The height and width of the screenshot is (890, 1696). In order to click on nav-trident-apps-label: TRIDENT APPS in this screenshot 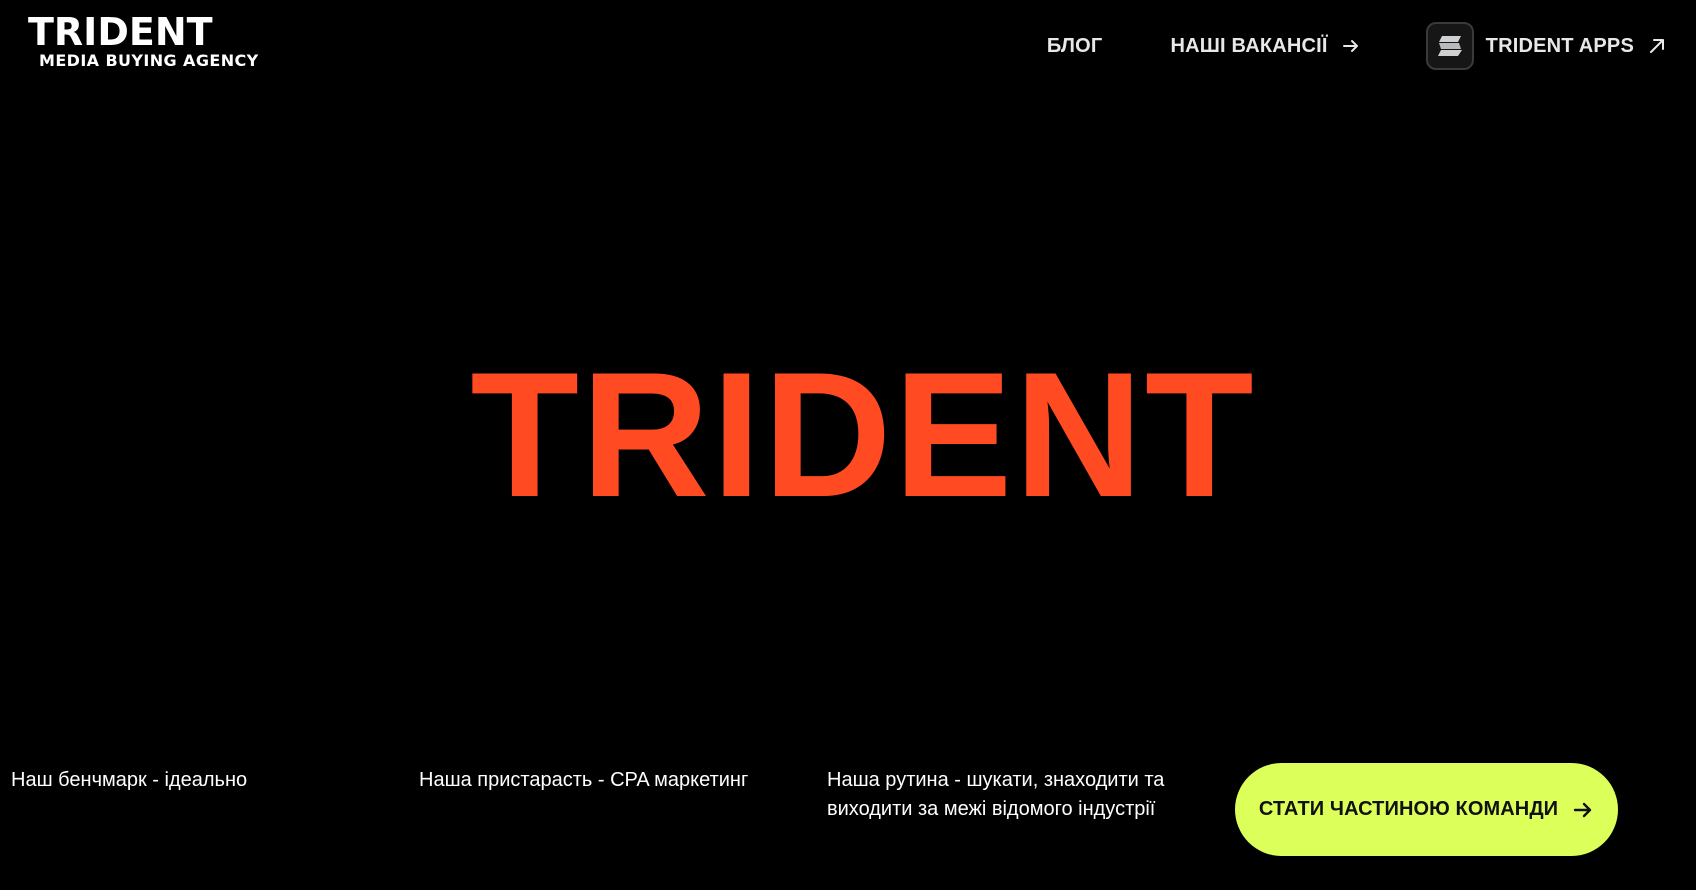, I will do `click(1559, 45)`.